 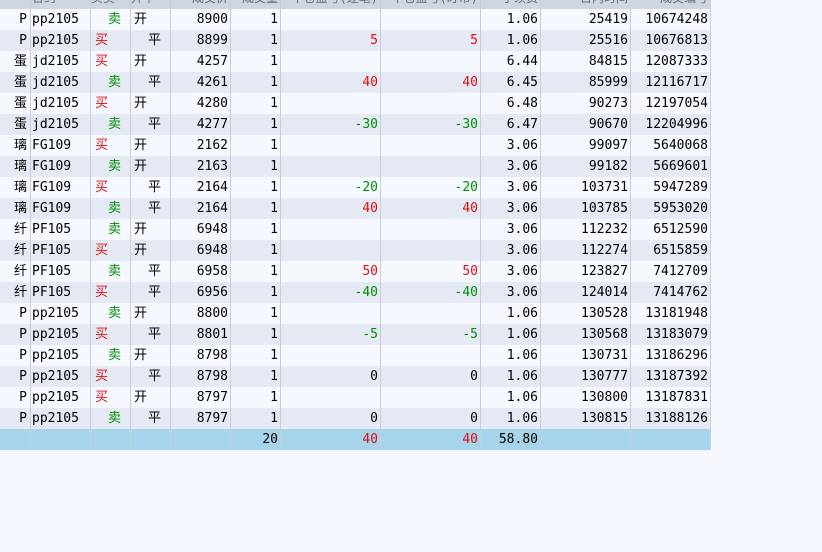 What do you see at coordinates (511, 4) in the screenshot?
I see `header-fee: 手续费` at bounding box center [511, 4].